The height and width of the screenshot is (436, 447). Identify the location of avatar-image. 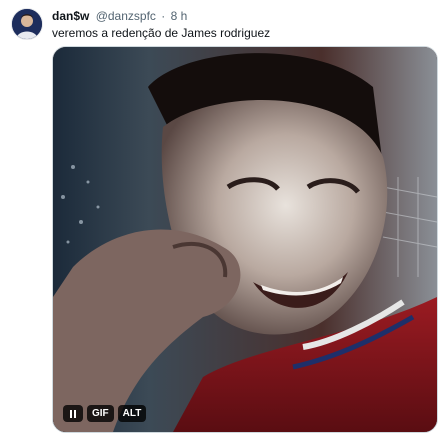
(27, 24).